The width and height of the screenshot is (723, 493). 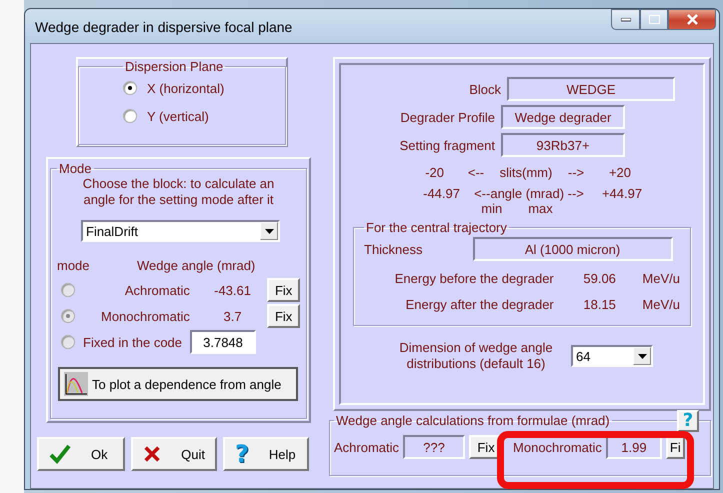 I want to click on field-label: Degrader Profile, so click(x=447, y=117).